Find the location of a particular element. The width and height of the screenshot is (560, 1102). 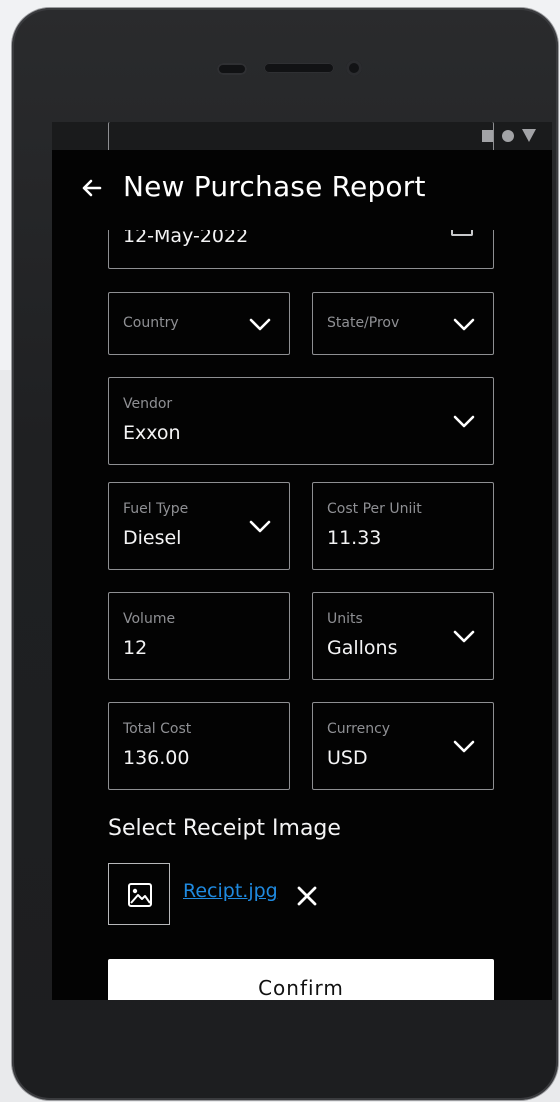

country-select: Country is located at coordinates (199, 323).